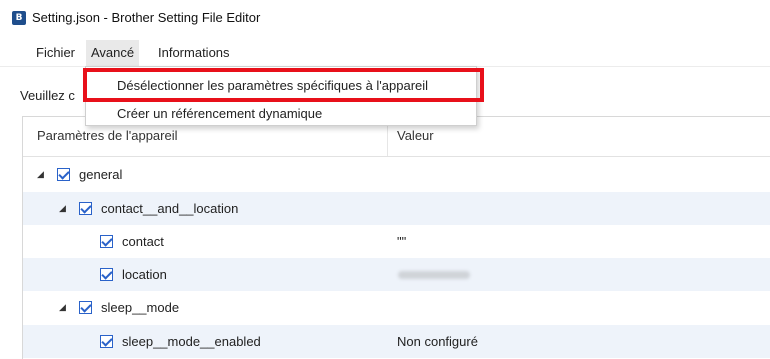  Describe the element at coordinates (55, 53) in the screenshot. I see `menu-fichier: Fichier` at that location.